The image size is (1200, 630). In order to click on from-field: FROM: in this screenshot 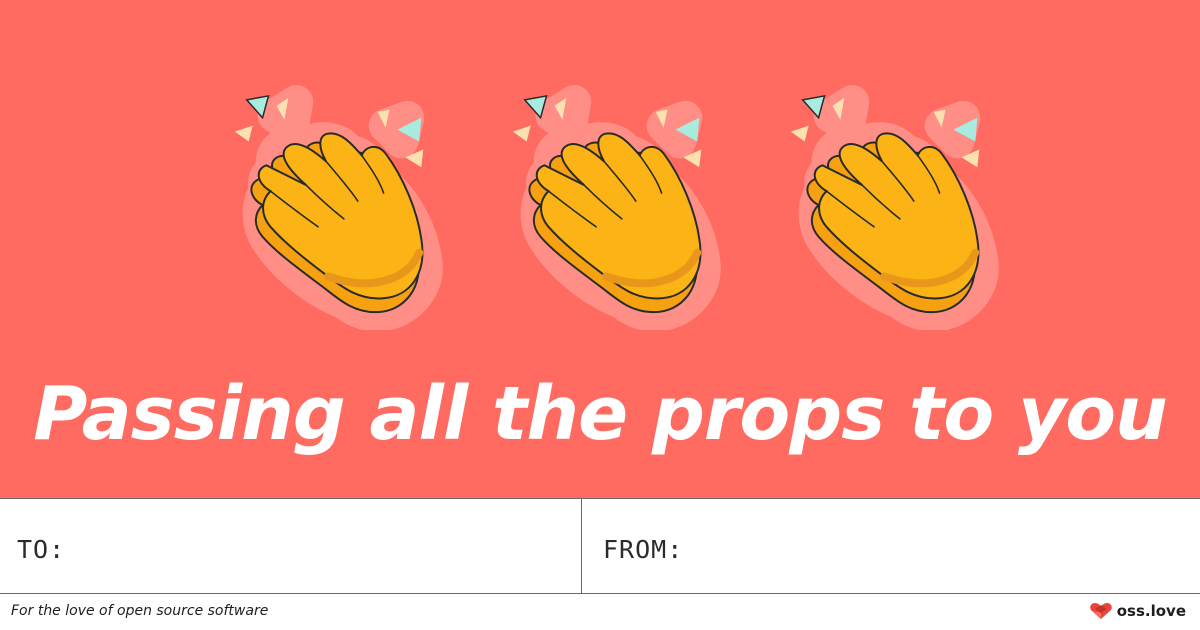, I will do `click(891, 546)`.